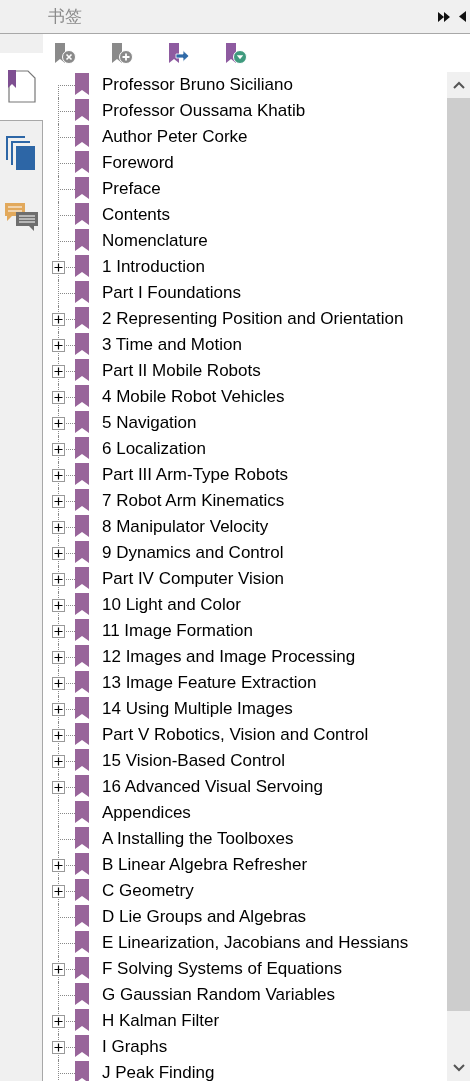 Image resolution: width=470 pixels, height=1081 pixels. What do you see at coordinates (138, 163) in the screenshot?
I see `bookmark-title: Foreword` at bounding box center [138, 163].